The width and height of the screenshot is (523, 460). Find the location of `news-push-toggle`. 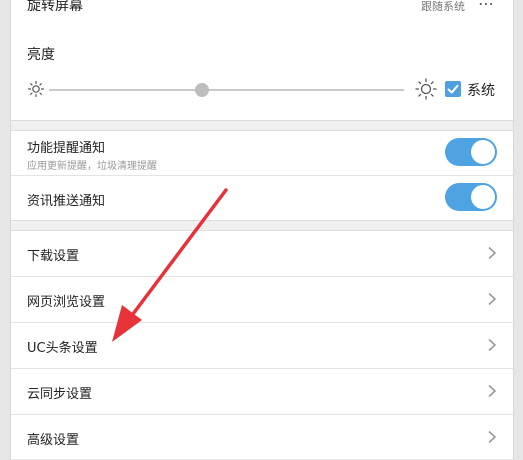

news-push-toggle is located at coordinates (471, 197).